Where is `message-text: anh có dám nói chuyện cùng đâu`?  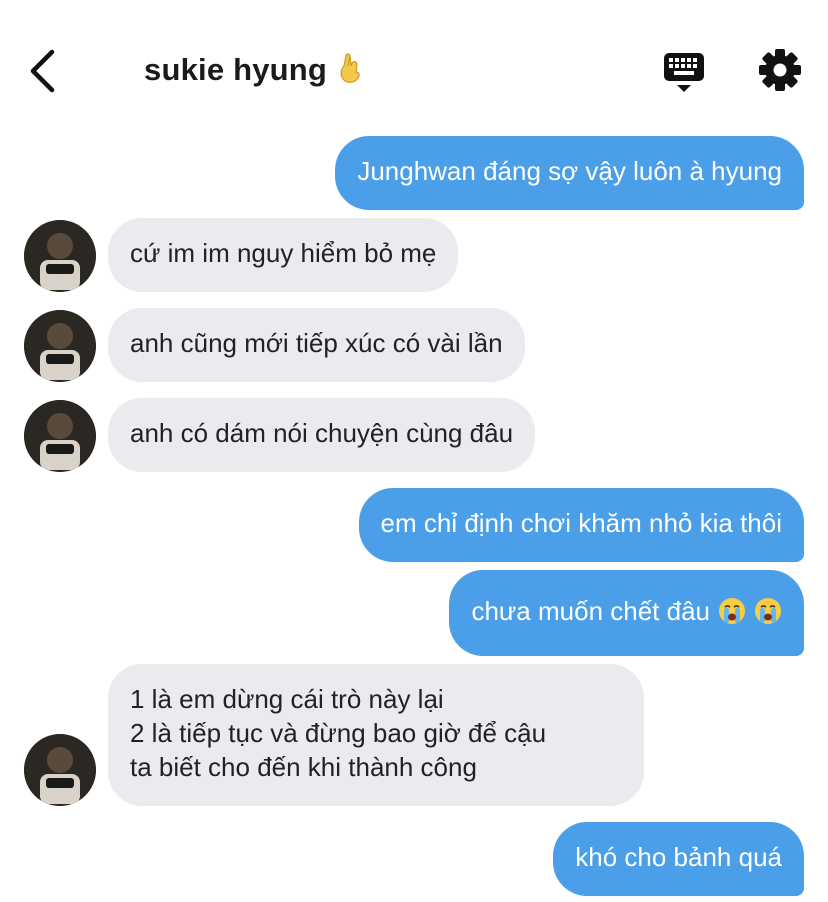
message-text: anh có dám nói chuyện cùng đâu is located at coordinates (322, 433).